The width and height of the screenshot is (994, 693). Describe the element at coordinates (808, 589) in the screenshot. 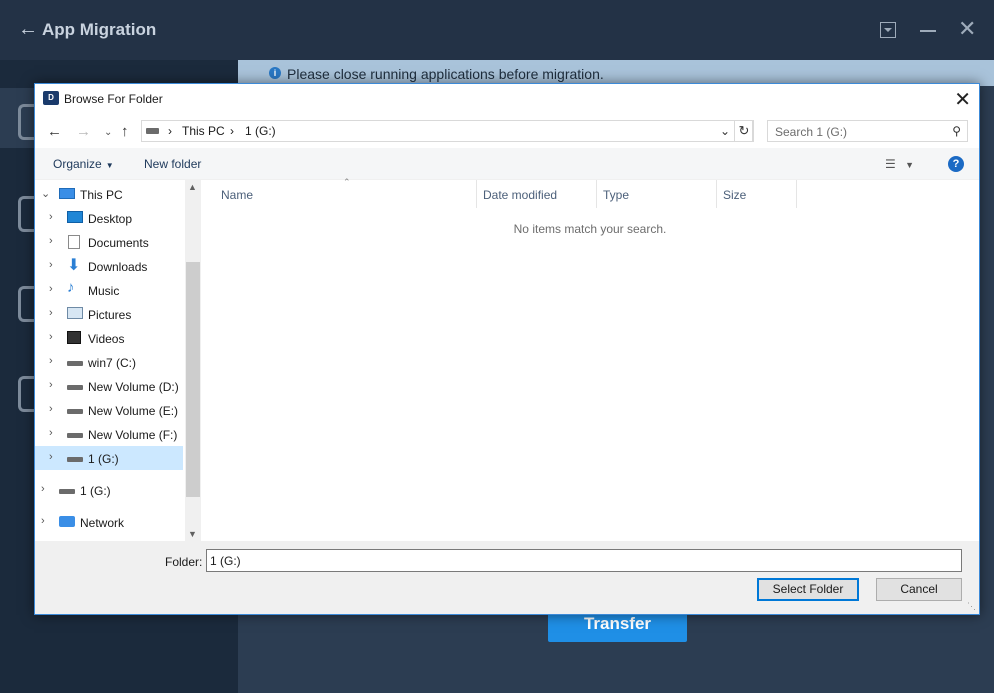

I see `select-folder-button: Select Folder` at that location.